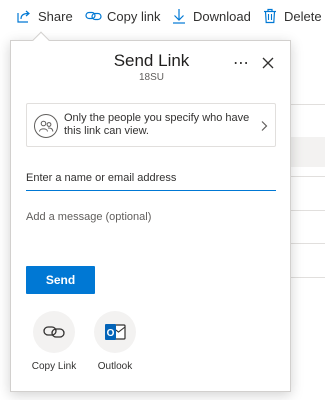 The height and width of the screenshot is (400, 325). I want to click on copy-link-app: Copy Link, so click(54, 341).